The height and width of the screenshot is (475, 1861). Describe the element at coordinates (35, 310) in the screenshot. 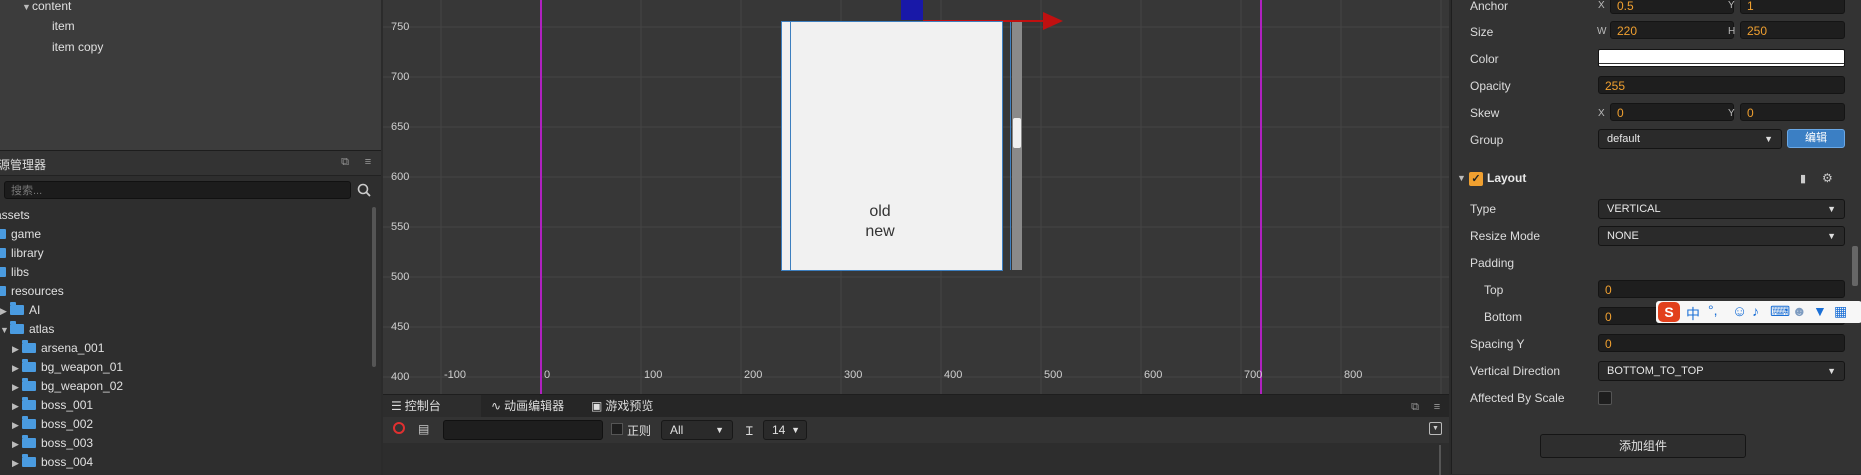

I see `tree-label: AI` at that location.